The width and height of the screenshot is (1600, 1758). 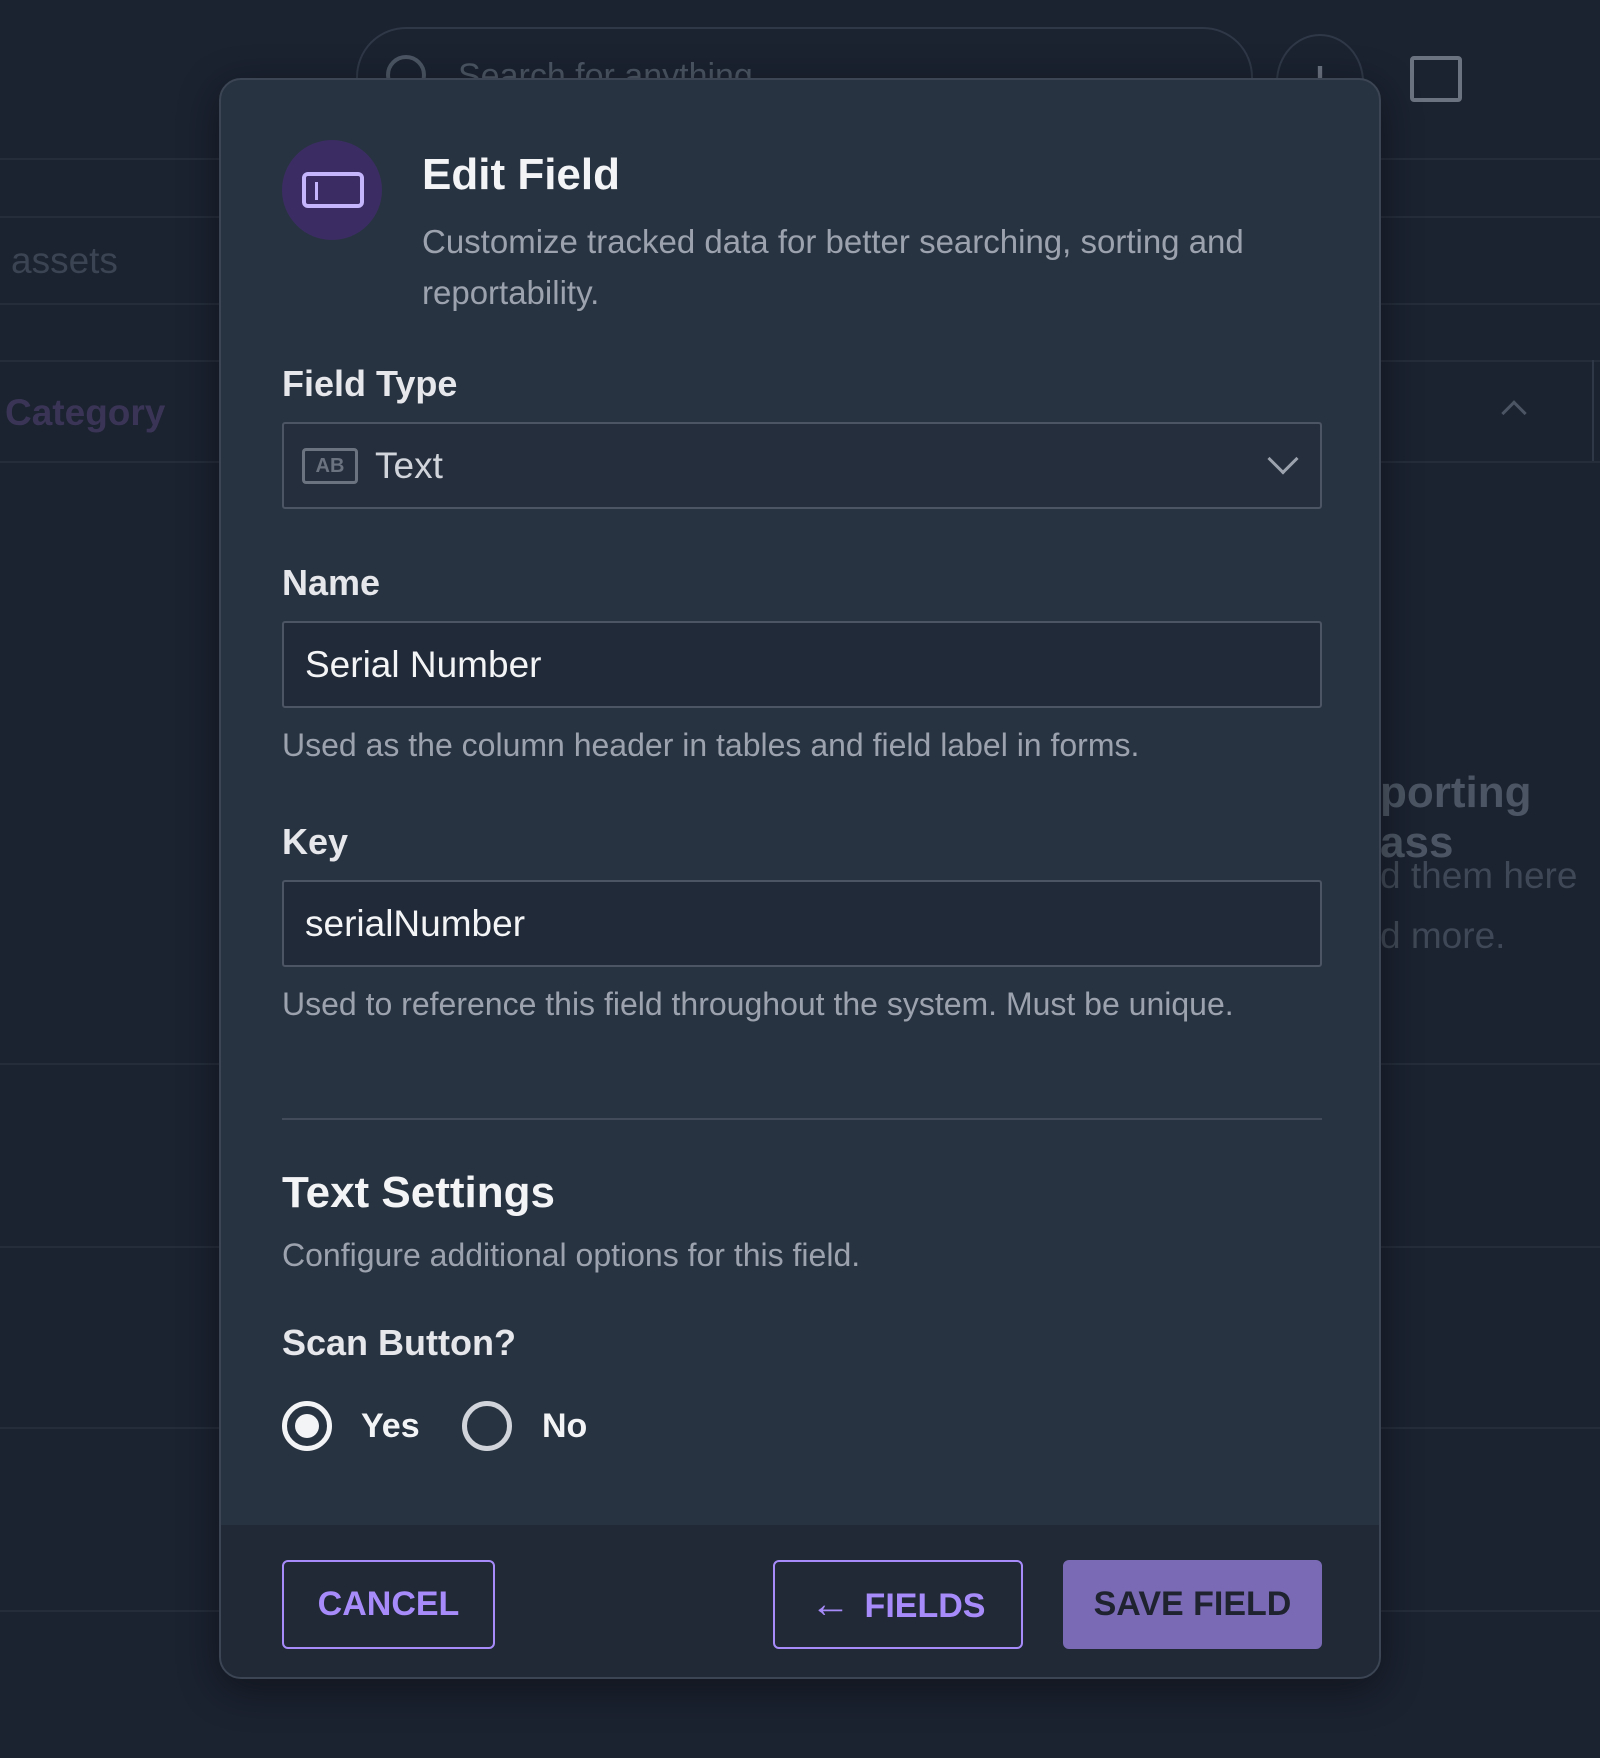 I want to click on save-field-button: SAVE FIELD, so click(x=1192, y=1604).